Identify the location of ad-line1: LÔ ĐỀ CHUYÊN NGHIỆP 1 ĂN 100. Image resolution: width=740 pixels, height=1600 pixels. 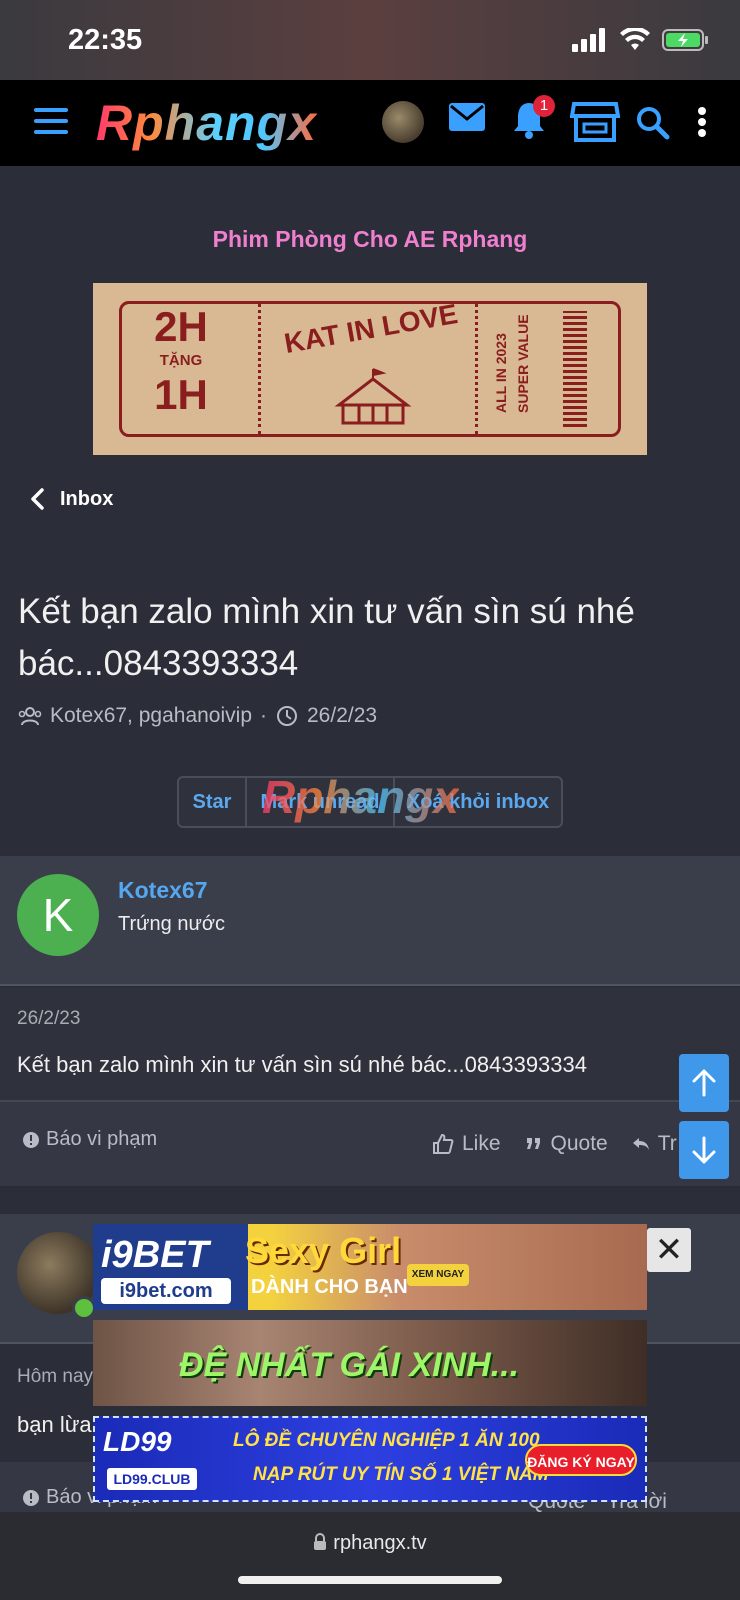
(386, 1440).